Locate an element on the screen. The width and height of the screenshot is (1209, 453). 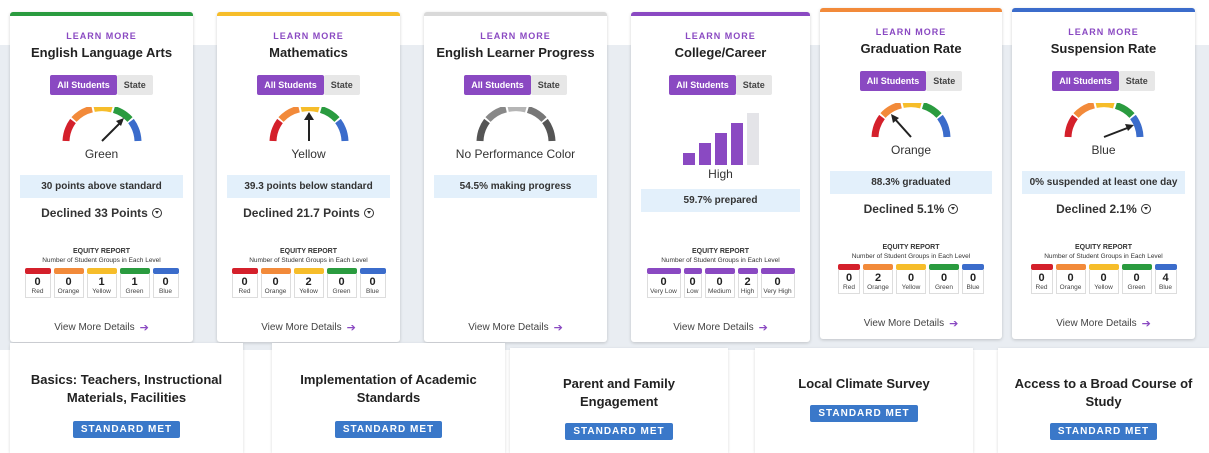
level-high: 2 High is located at coordinates (747, 283).